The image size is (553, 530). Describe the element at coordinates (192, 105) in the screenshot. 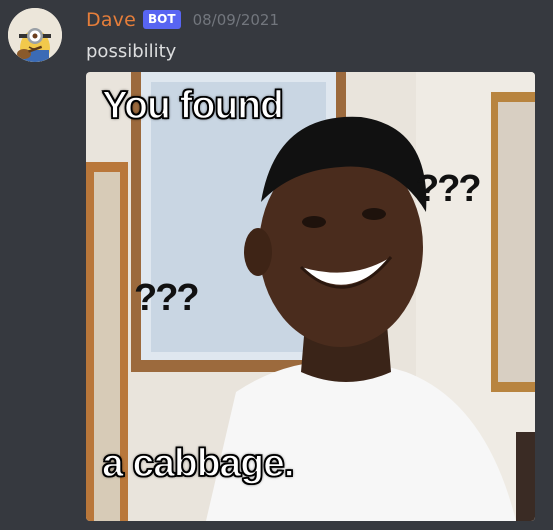

I see `meme-caption-top: You found` at that location.